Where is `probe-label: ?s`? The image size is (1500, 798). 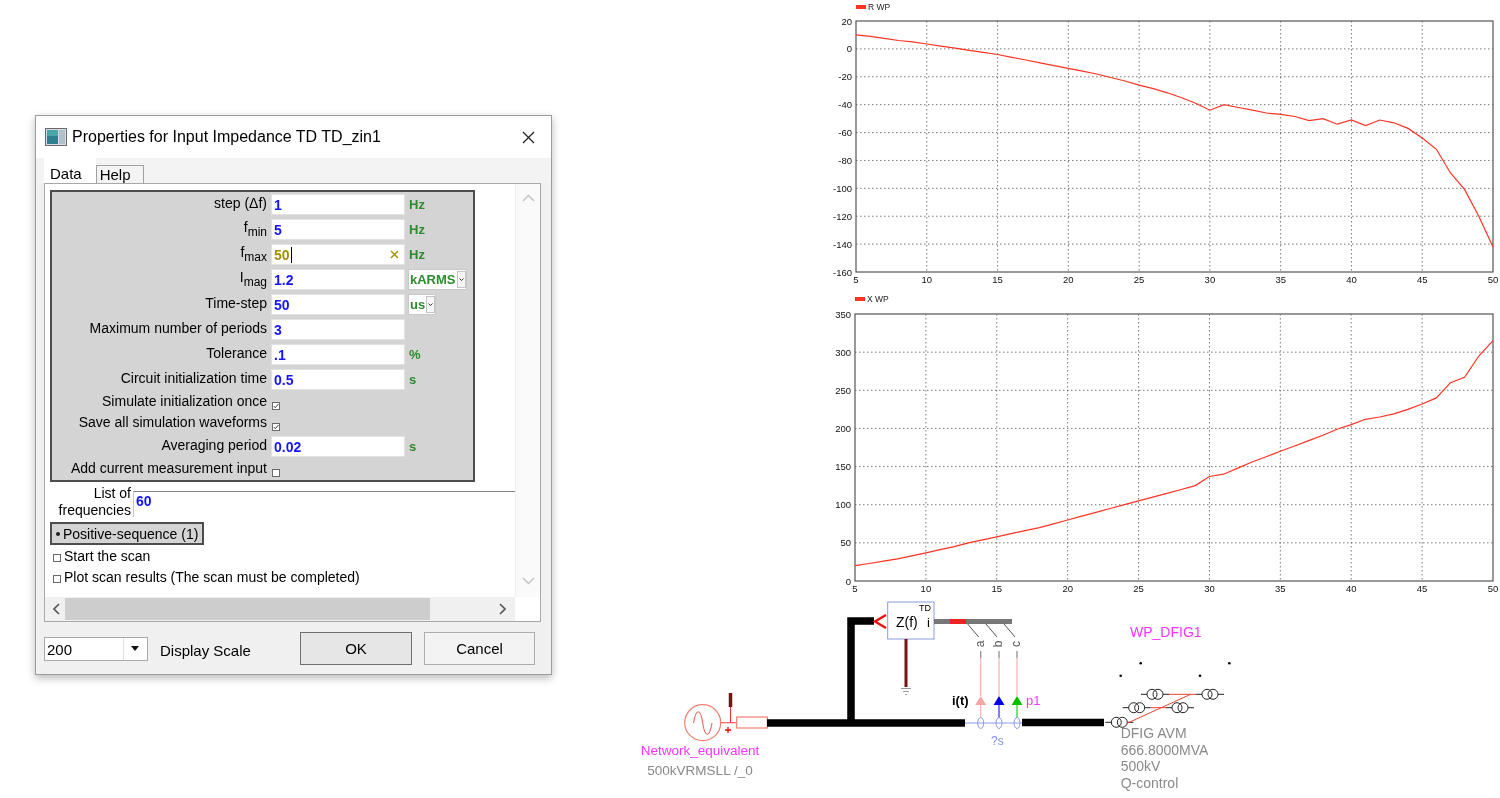 probe-label: ?s is located at coordinates (997, 741).